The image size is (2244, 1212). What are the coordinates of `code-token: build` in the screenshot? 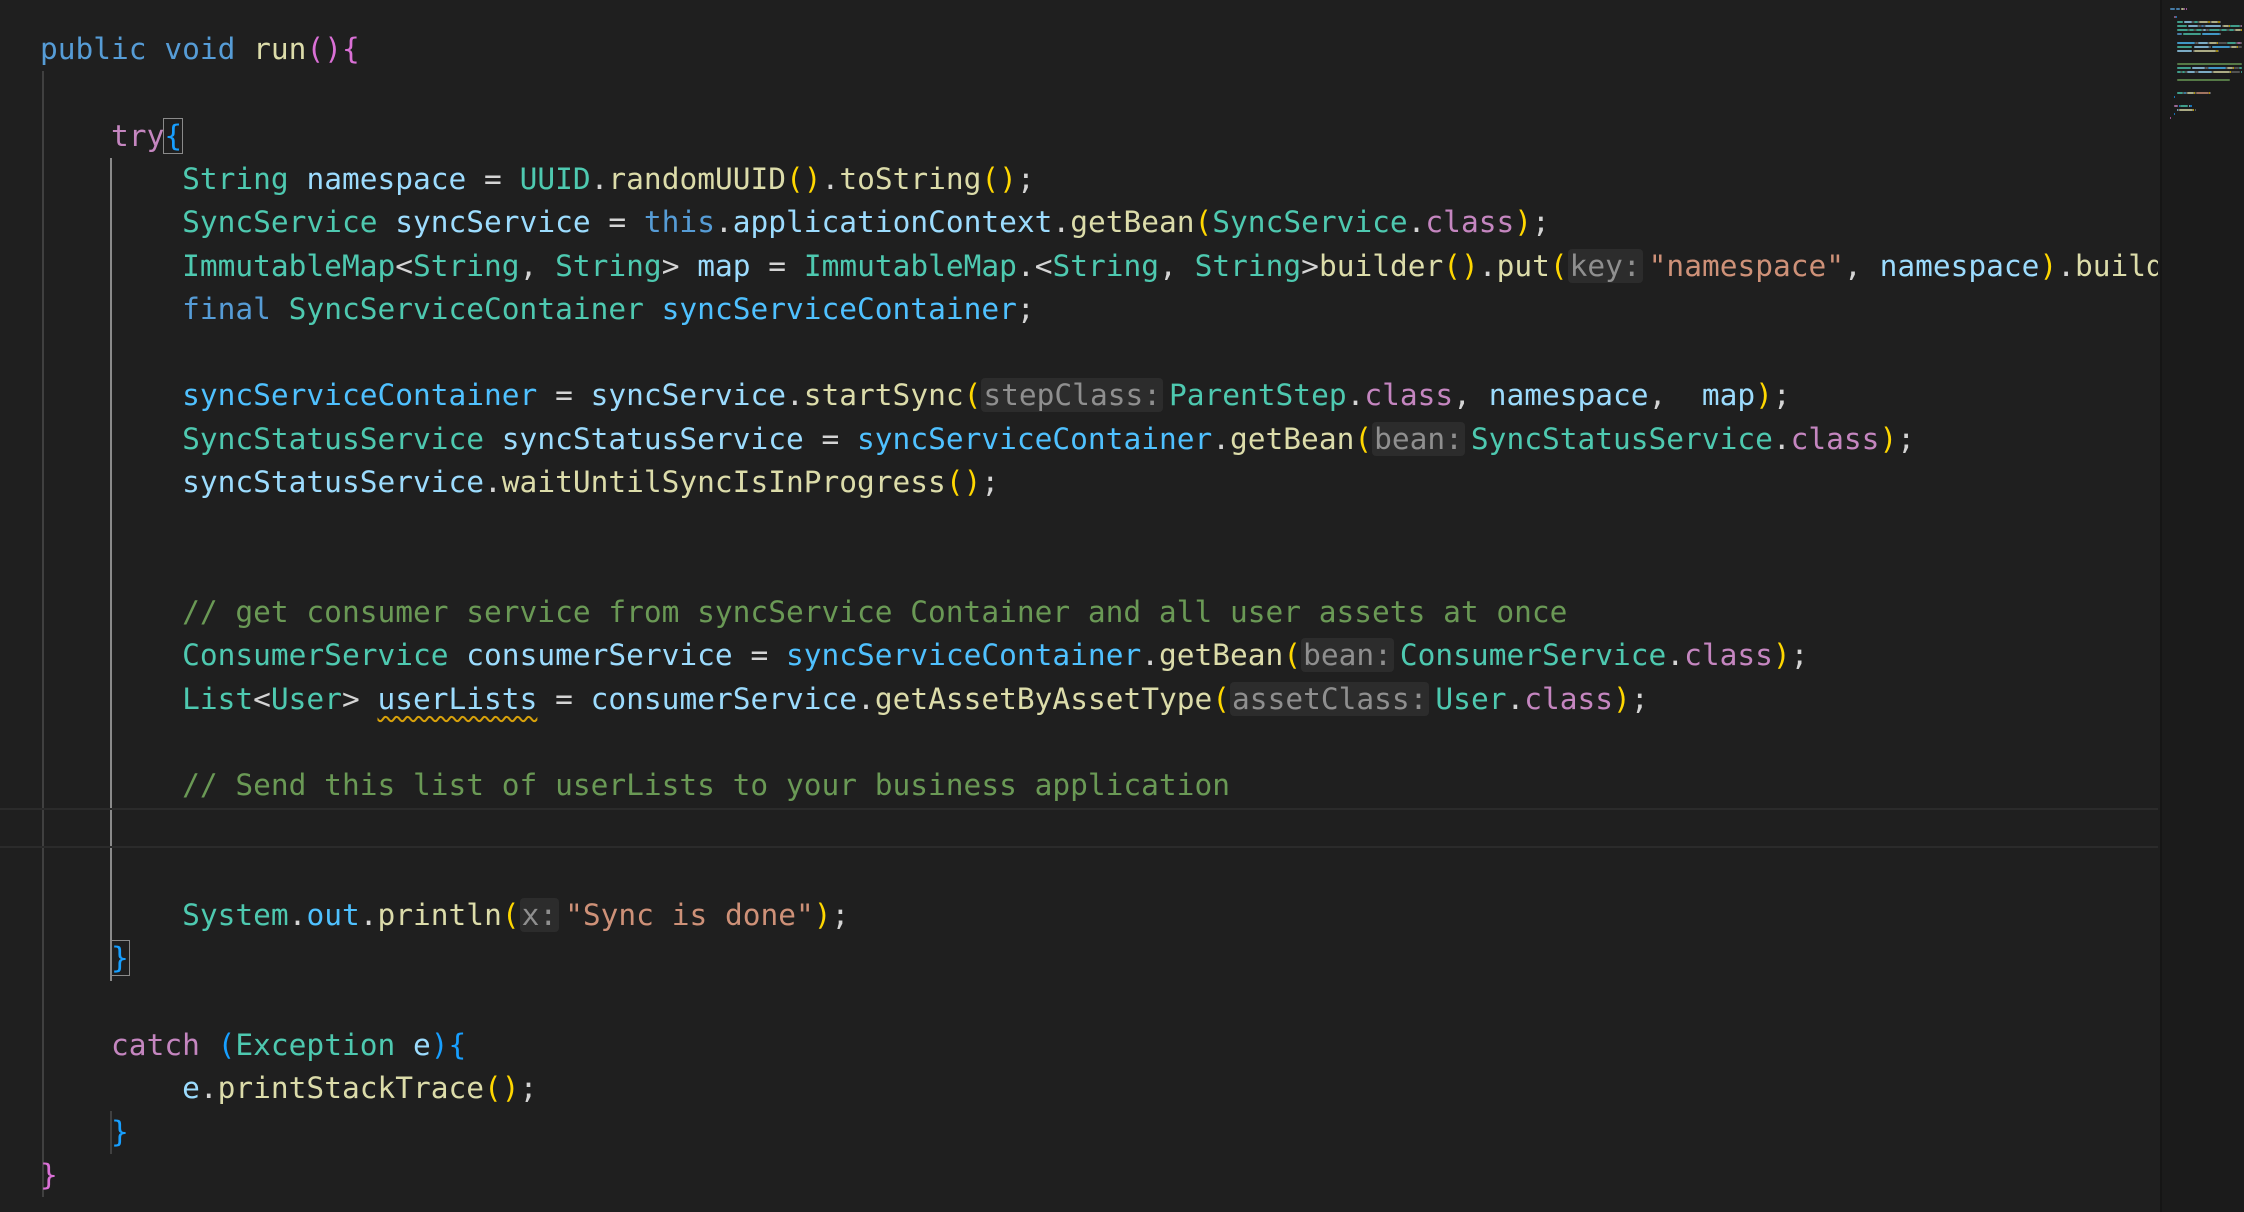 It's located at (2116, 266).